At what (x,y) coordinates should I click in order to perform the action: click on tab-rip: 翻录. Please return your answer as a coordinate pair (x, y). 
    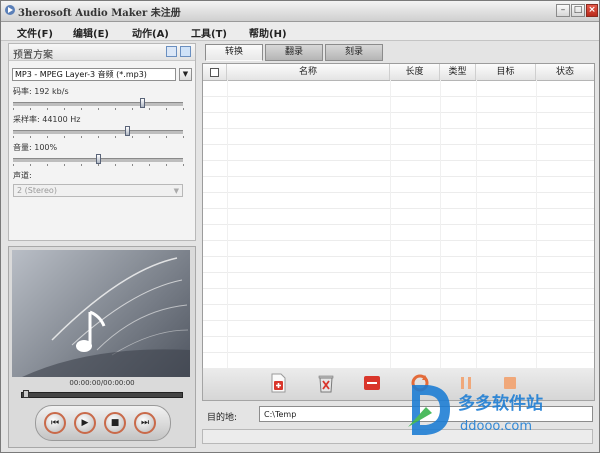
    Looking at the image, I should click on (294, 52).